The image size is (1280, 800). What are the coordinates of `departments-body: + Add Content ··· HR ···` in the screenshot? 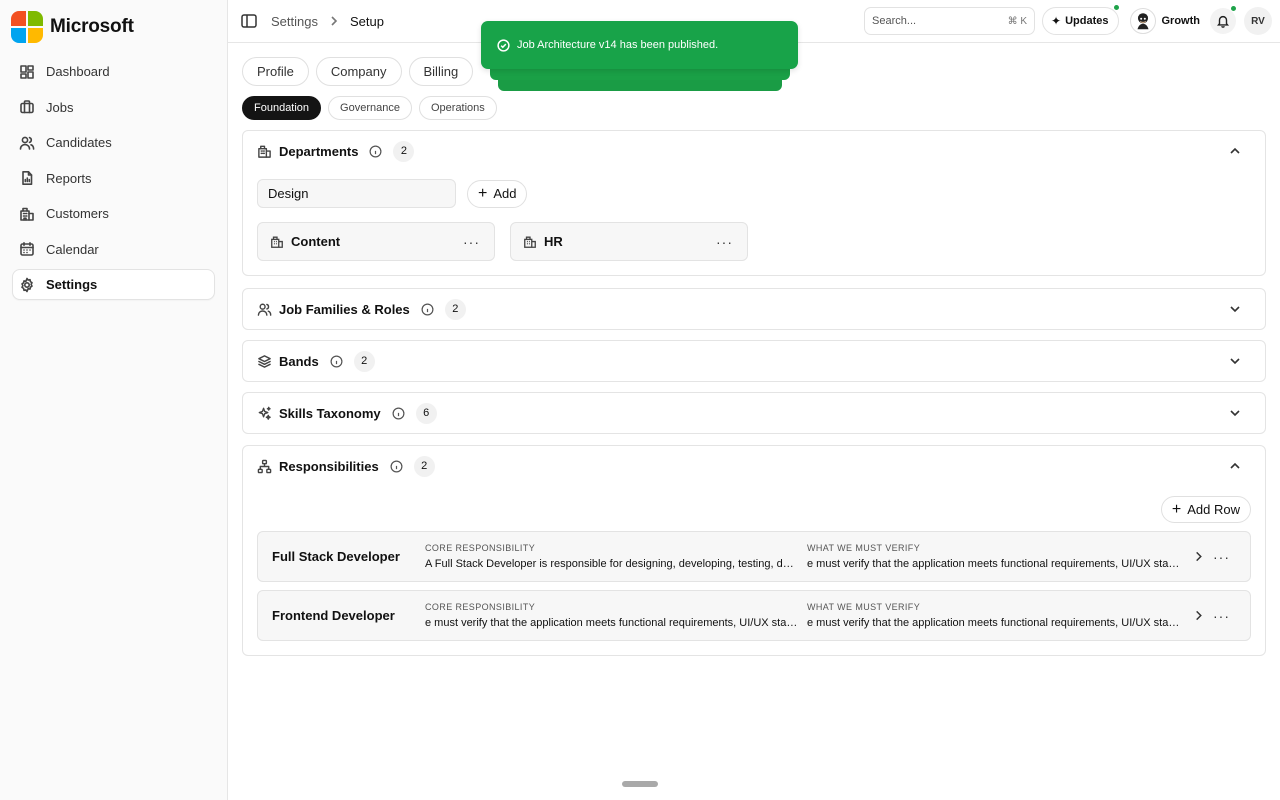 It's located at (754, 227).